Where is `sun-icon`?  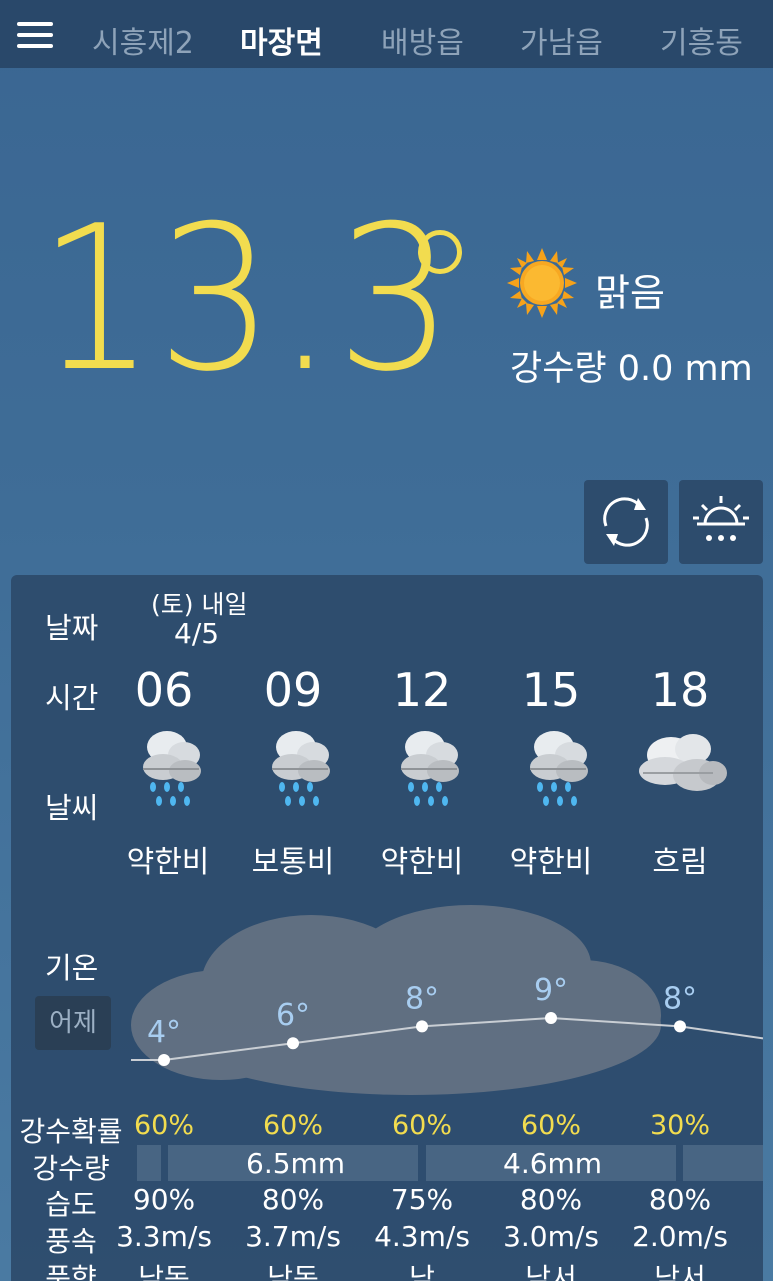
sun-icon is located at coordinates (542, 283).